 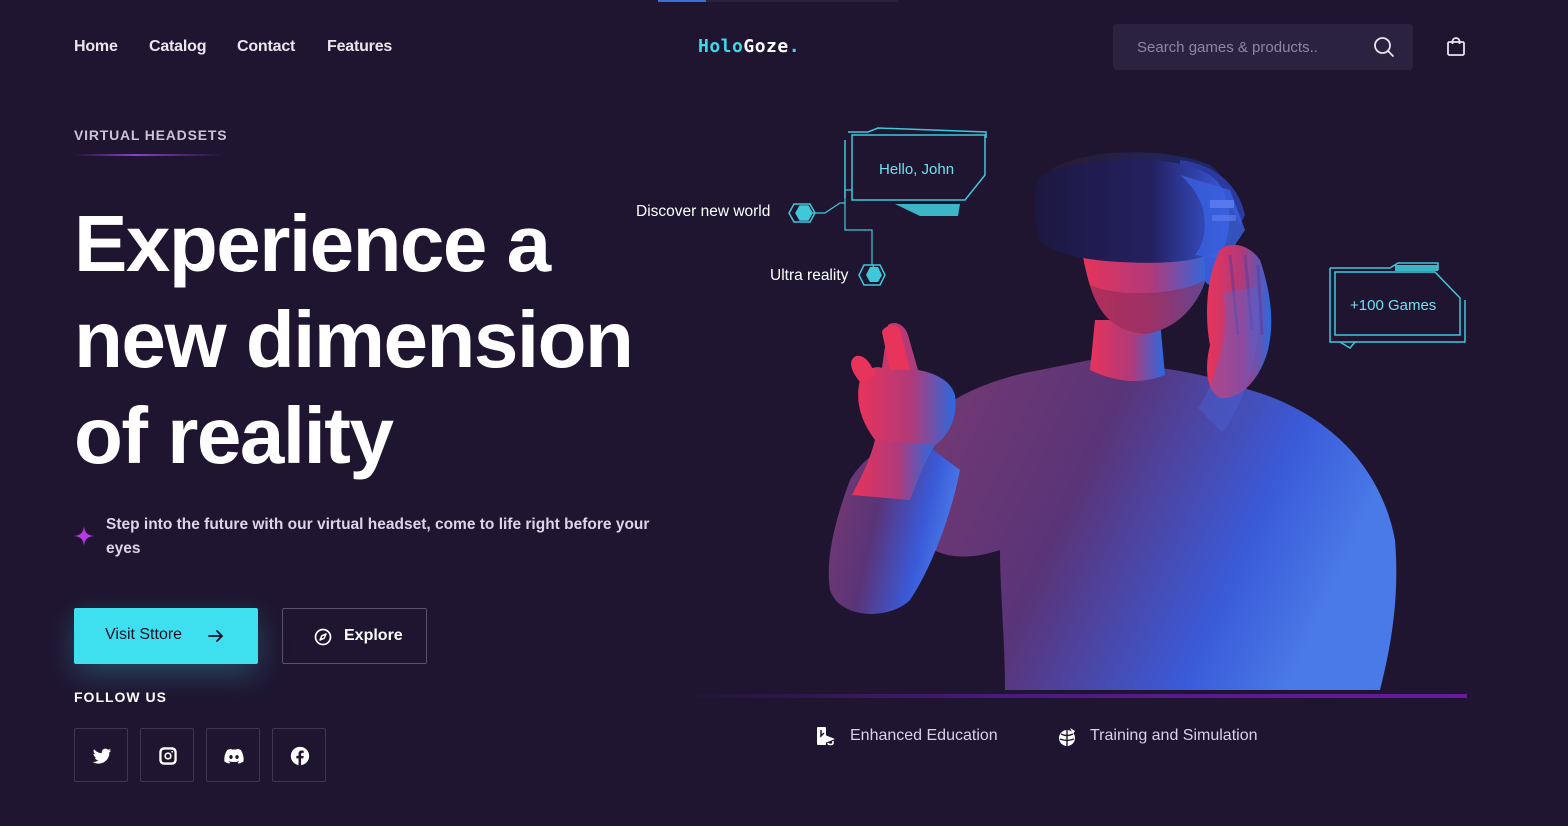 What do you see at coordinates (1067, 737) in the screenshot?
I see `training-icon` at bounding box center [1067, 737].